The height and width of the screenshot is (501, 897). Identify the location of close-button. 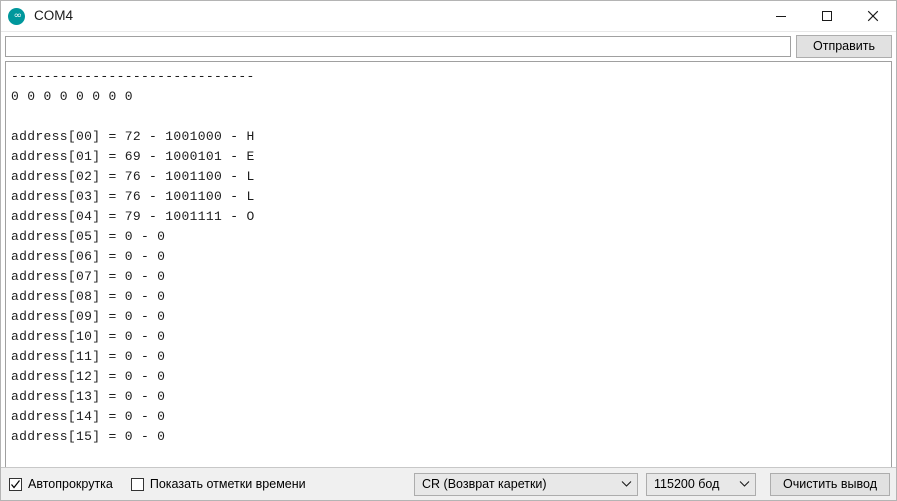
(873, 16).